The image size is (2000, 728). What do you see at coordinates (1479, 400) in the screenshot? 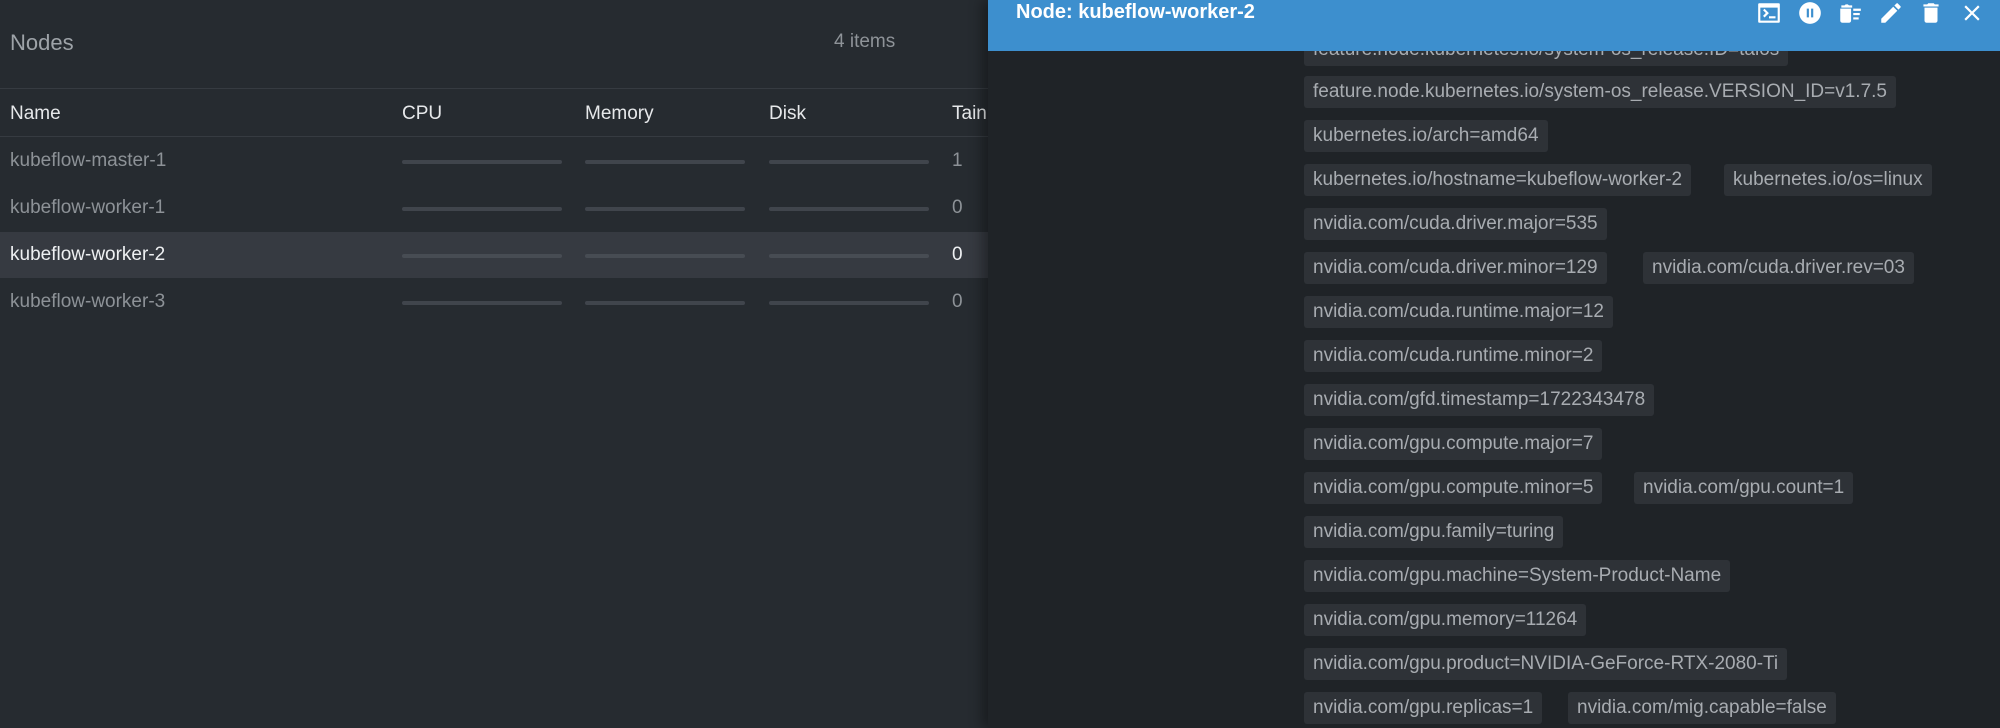
I see `label-chip: nvidia.com/gfd.timestamp=1722343478` at bounding box center [1479, 400].